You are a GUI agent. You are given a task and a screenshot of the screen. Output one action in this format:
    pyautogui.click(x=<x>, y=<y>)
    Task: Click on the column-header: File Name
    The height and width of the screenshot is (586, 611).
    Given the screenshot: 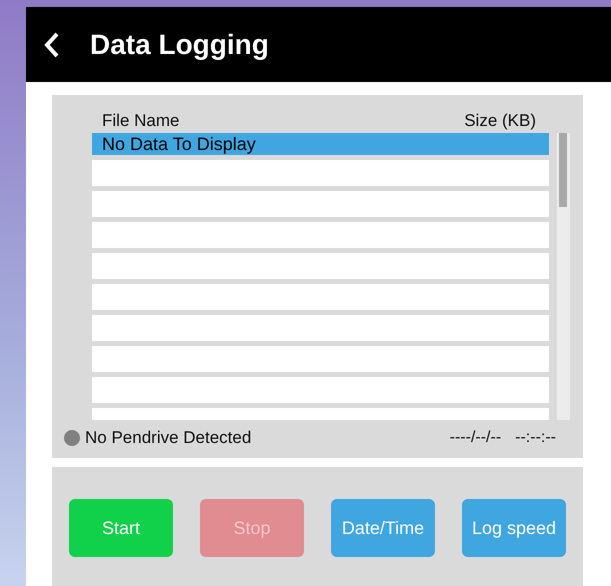 What is the action you would take?
    pyautogui.click(x=141, y=121)
    